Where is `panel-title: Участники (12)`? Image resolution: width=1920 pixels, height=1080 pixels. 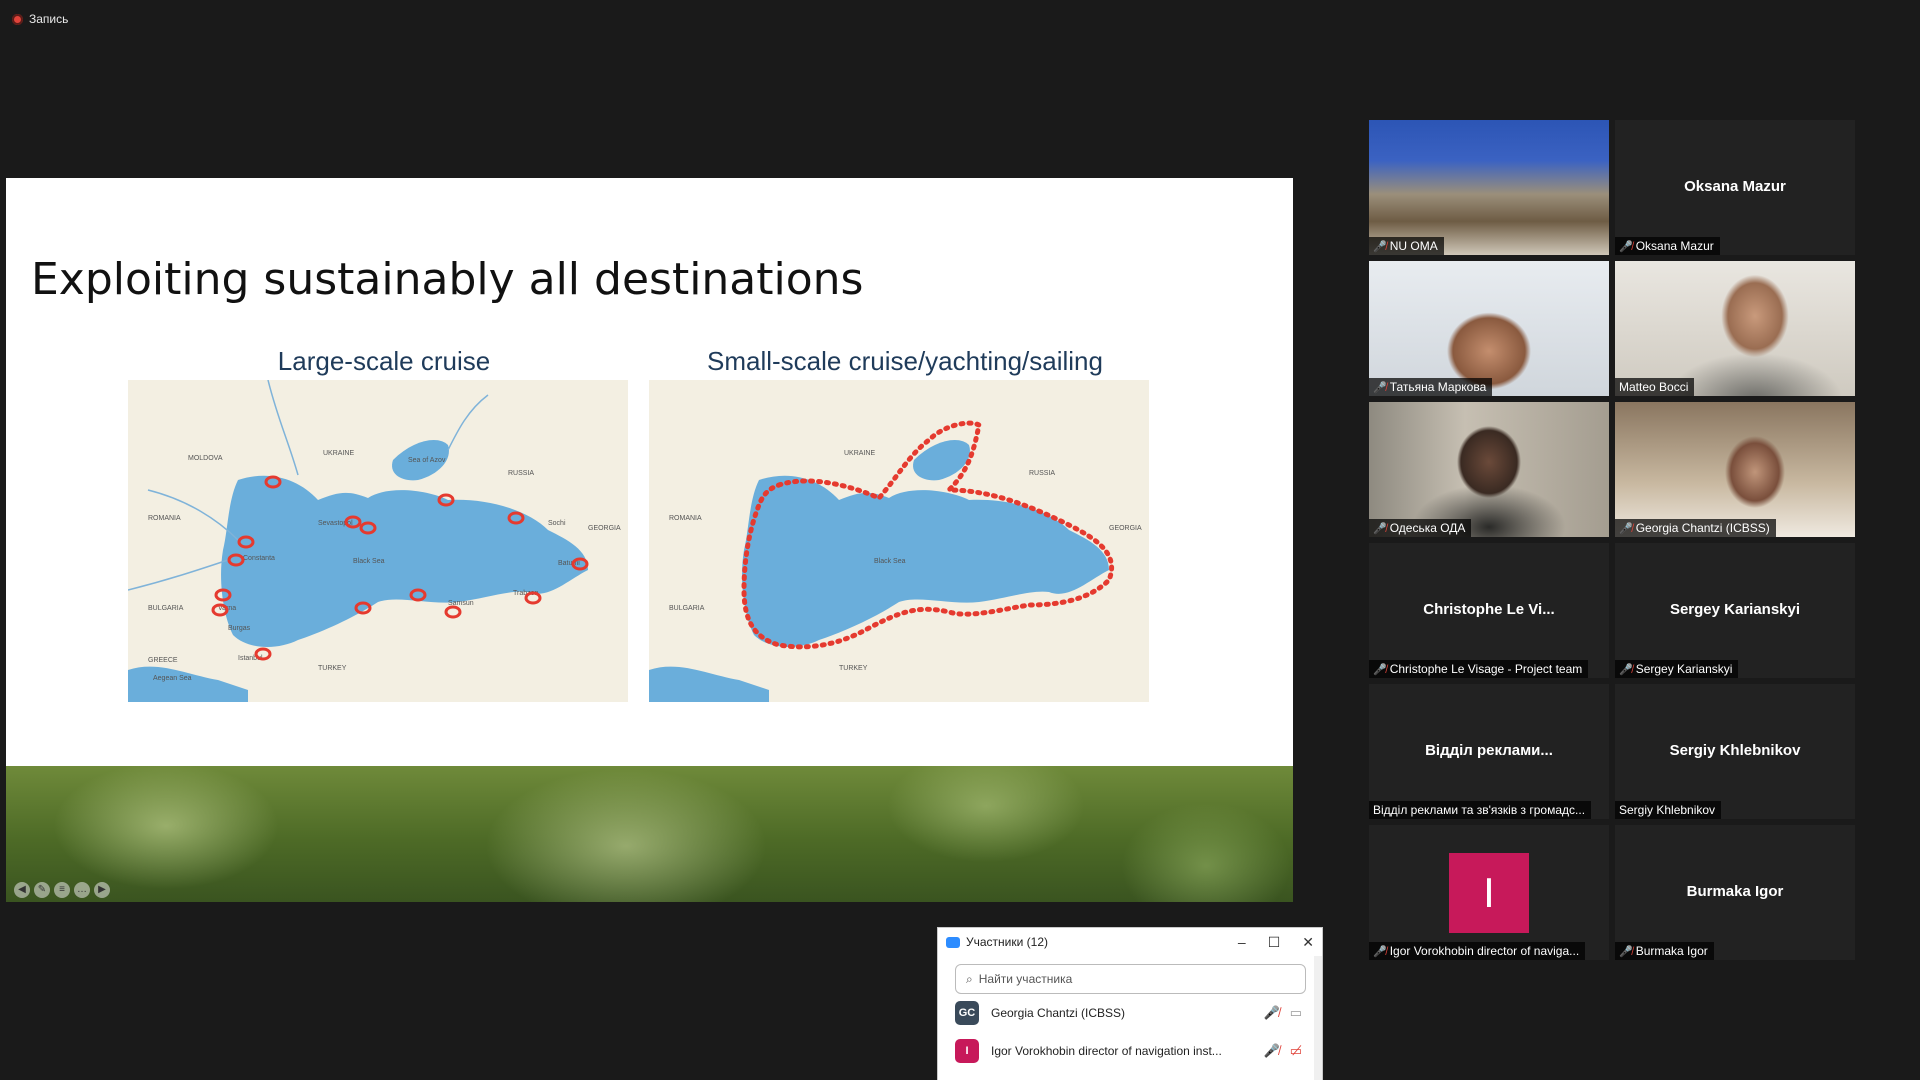
panel-title: Участники (12) is located at coordinates (1007, 942).